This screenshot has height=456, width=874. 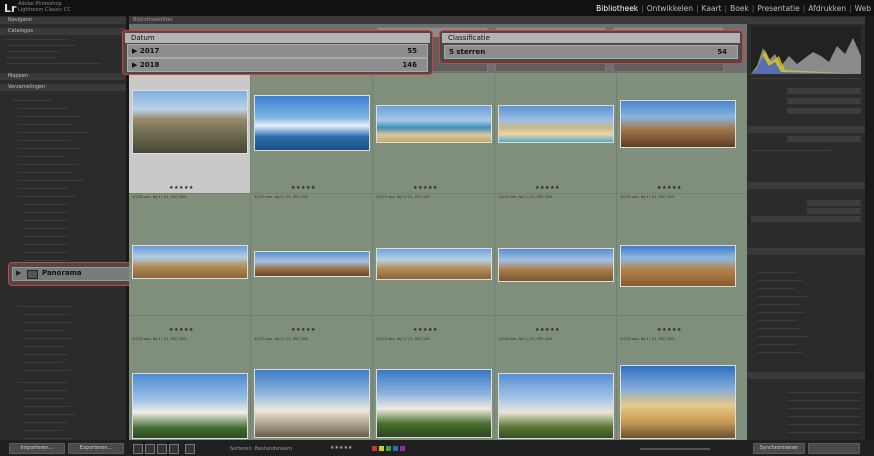 What do you see at coordinates (277, 51) in the screenshot?
I see `date-filter-row-2017: ▶ 2017 55` at bounding box center [277, 51].